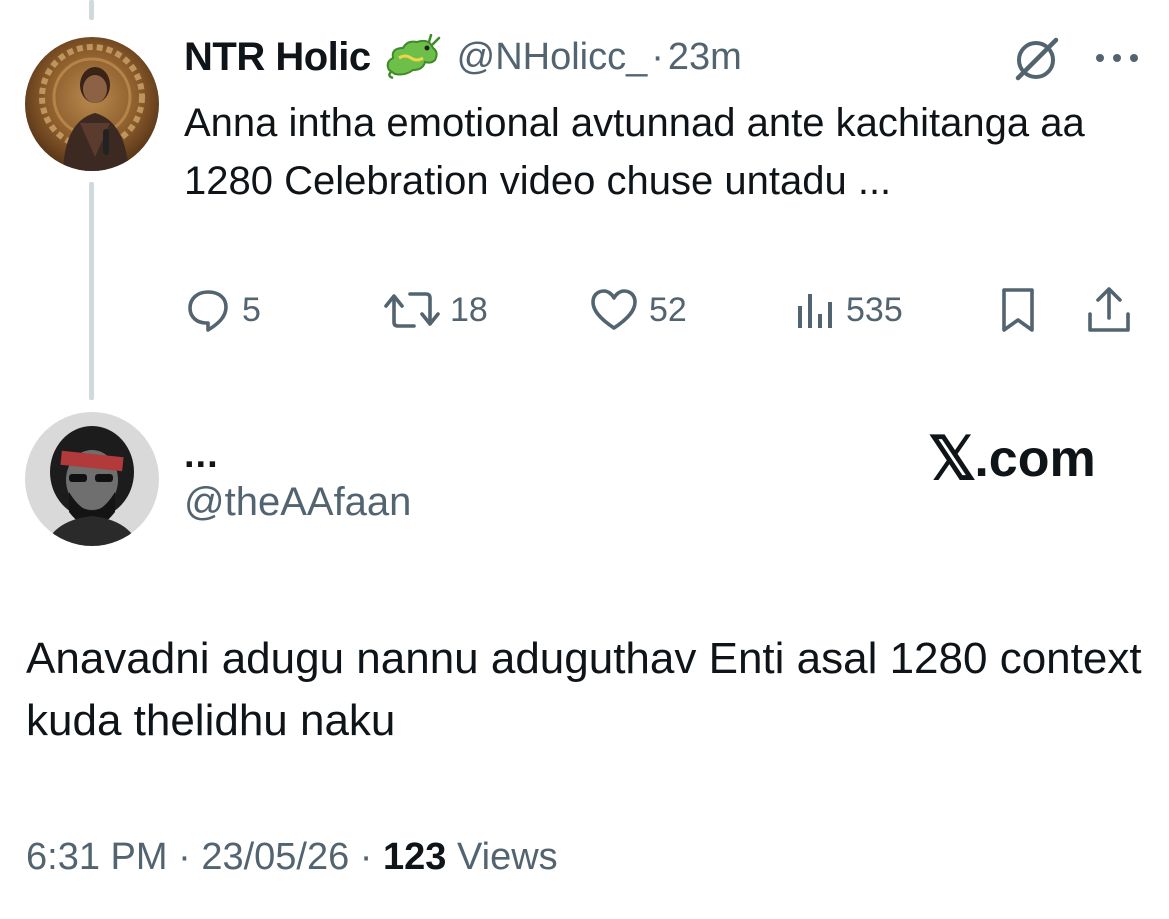 The height and width of the screenshot is (919, 1169). I want to click on avatar-ntr-holic, so click(92, 104).